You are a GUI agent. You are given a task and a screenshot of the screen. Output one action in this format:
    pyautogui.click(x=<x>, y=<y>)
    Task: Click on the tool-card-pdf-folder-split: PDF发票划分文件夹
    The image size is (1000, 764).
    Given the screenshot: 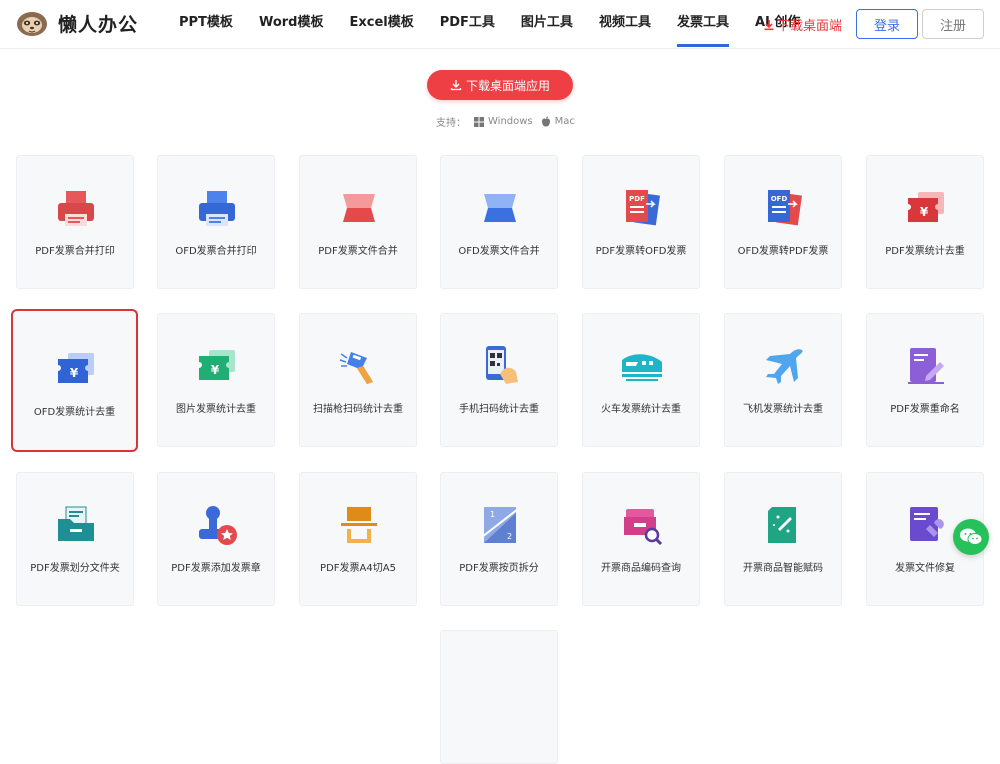 What is the action you would take?
    pyautogui.click(x=75, y=539)
    